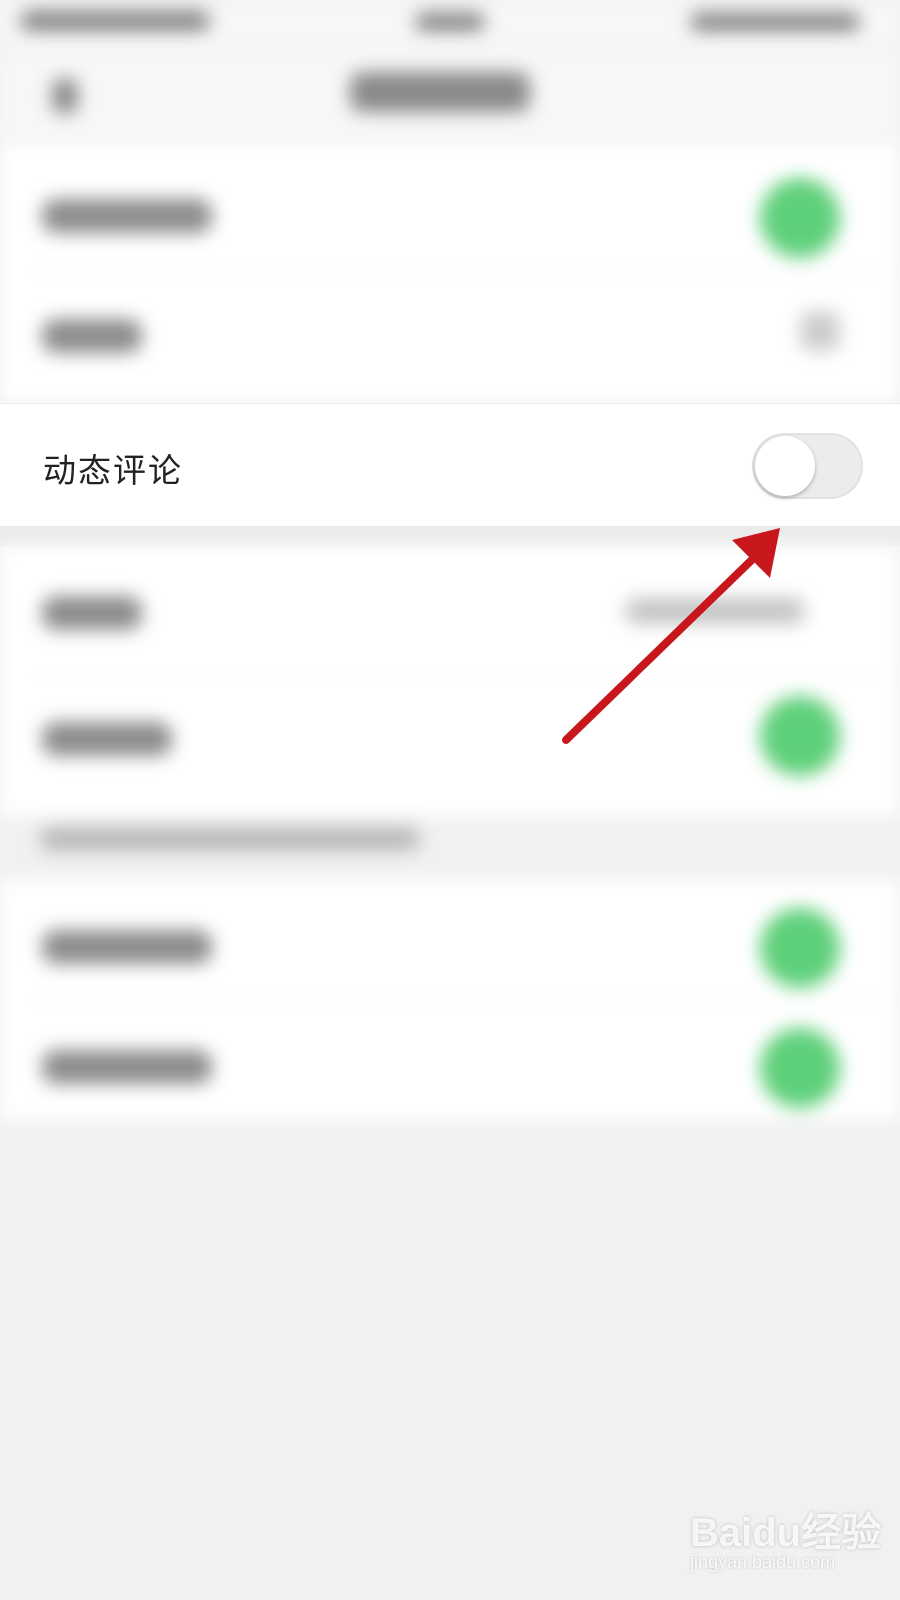 This screenshot has height=1600, width=900. What do you see at coordinates (820, 331) in the screenshot?
I see `chevron-right-icon` at bounding box center [820, 331].